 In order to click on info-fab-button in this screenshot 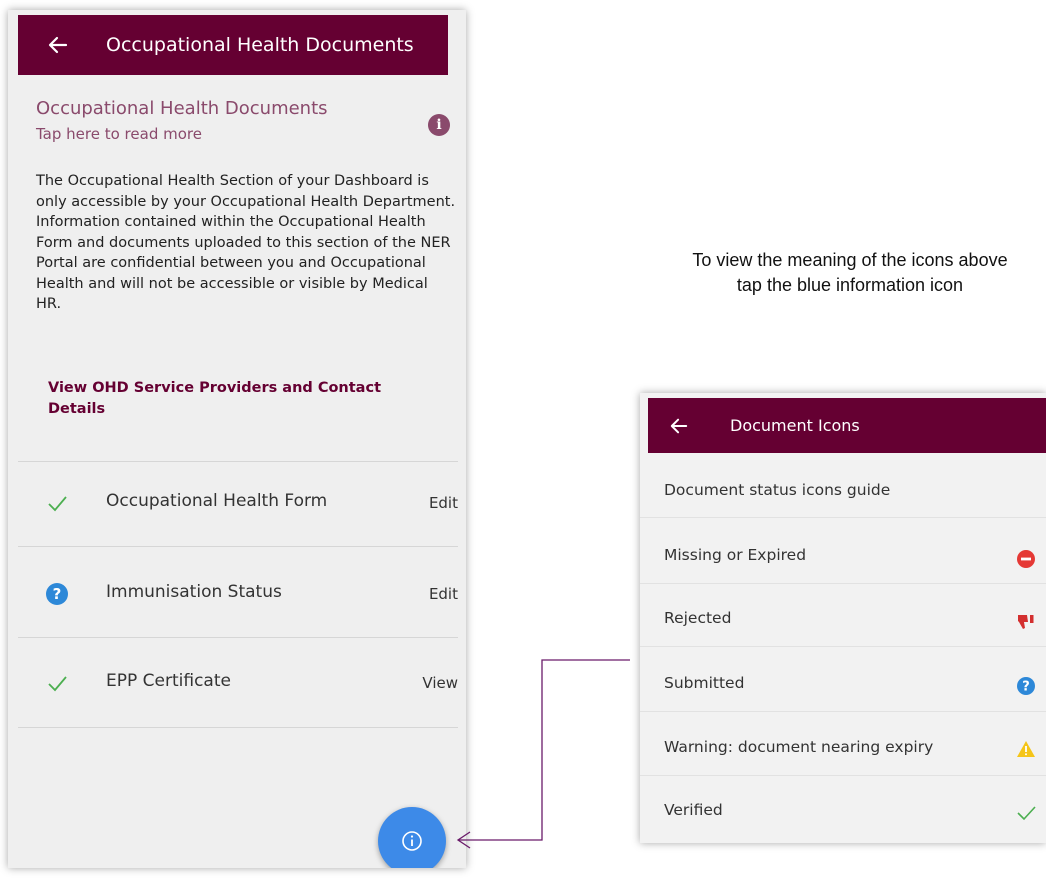, I will do `click(412, 837)`.